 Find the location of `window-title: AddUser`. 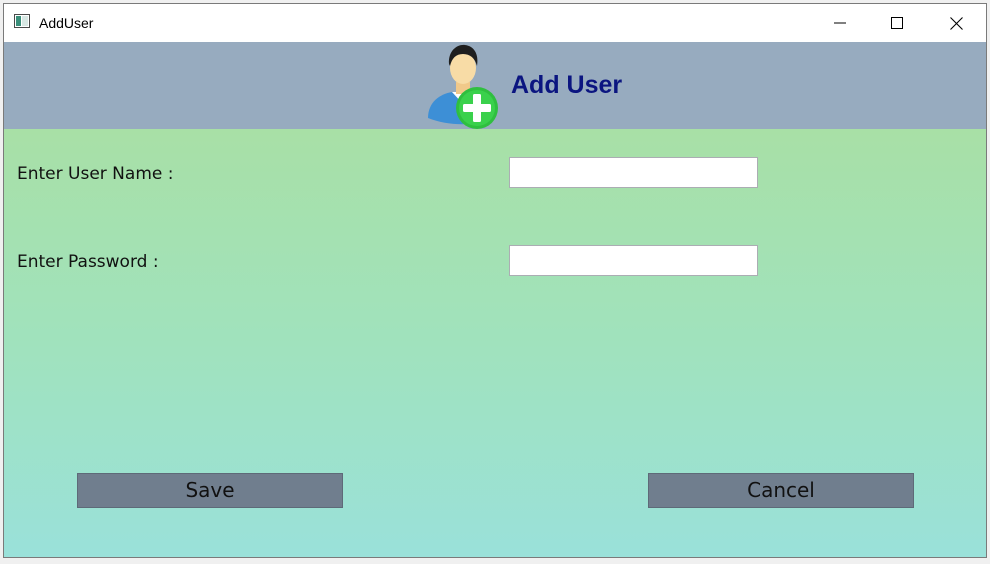

window-title: AddUser is located at coordinates (66, 23).